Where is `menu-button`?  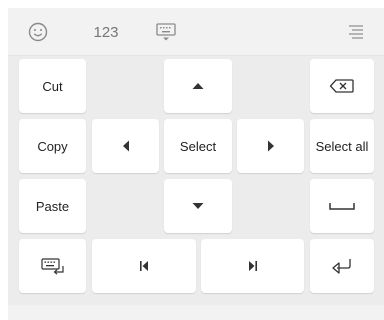 menu-button is located at coordinates (356, 32).